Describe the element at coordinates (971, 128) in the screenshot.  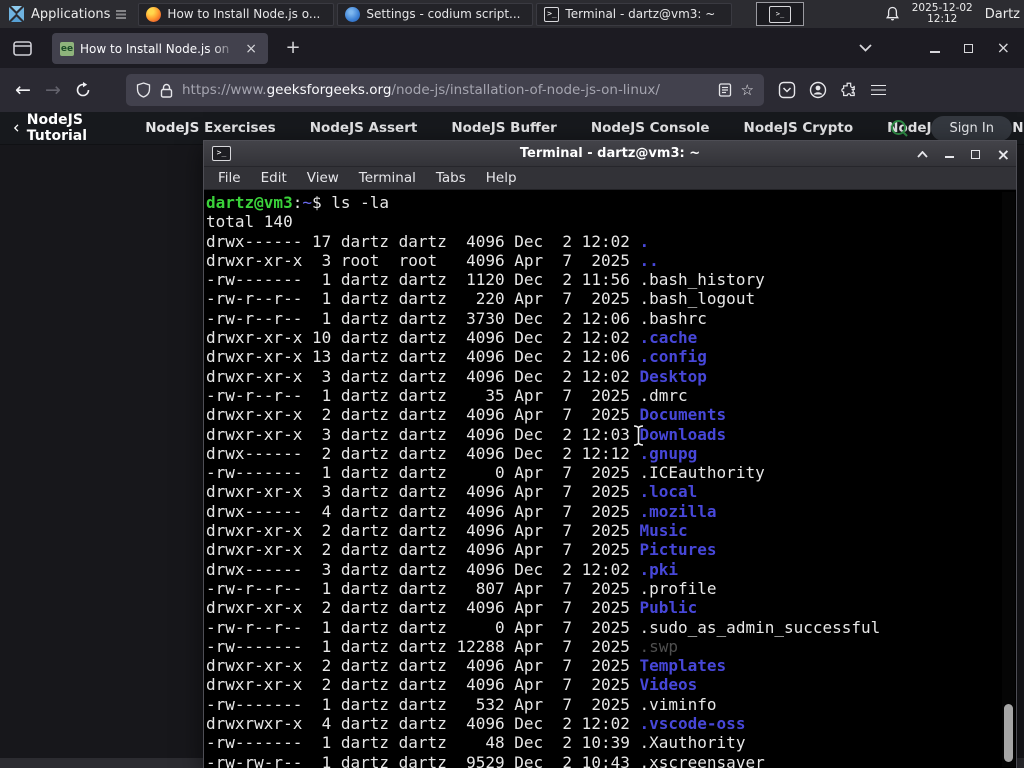
I see `sign-in-button: Sign In` at that location.